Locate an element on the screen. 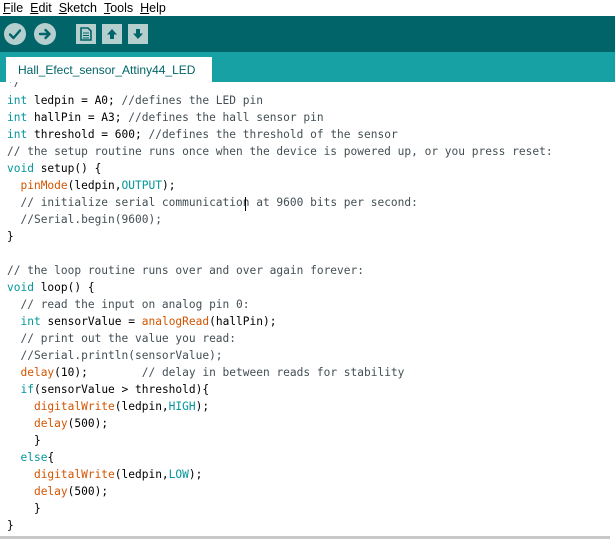  code-line-26: } is located at coordinates (24, 508).